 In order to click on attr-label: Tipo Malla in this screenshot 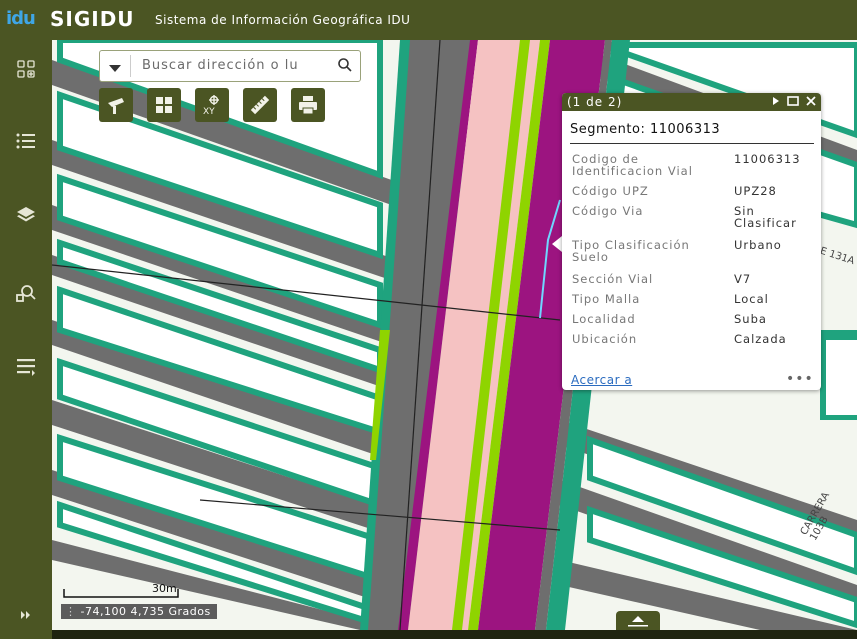, I will do `click(606, 299)`.